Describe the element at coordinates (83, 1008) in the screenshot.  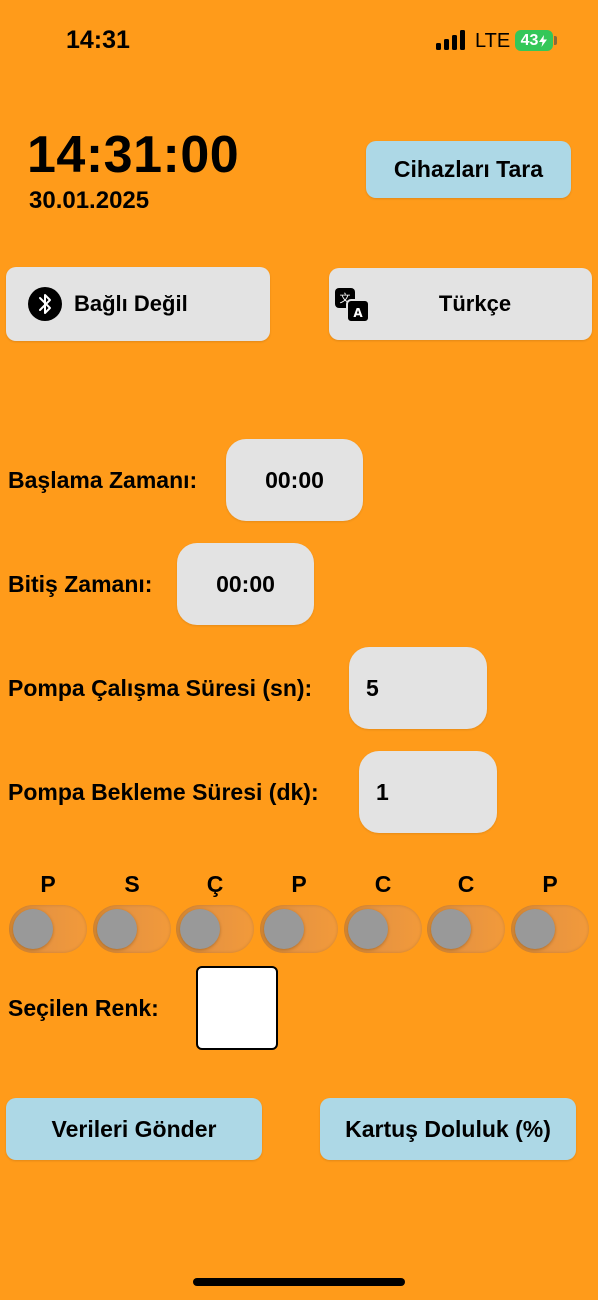
I see `selected-color-label: Seçilen Renk:` at that location.